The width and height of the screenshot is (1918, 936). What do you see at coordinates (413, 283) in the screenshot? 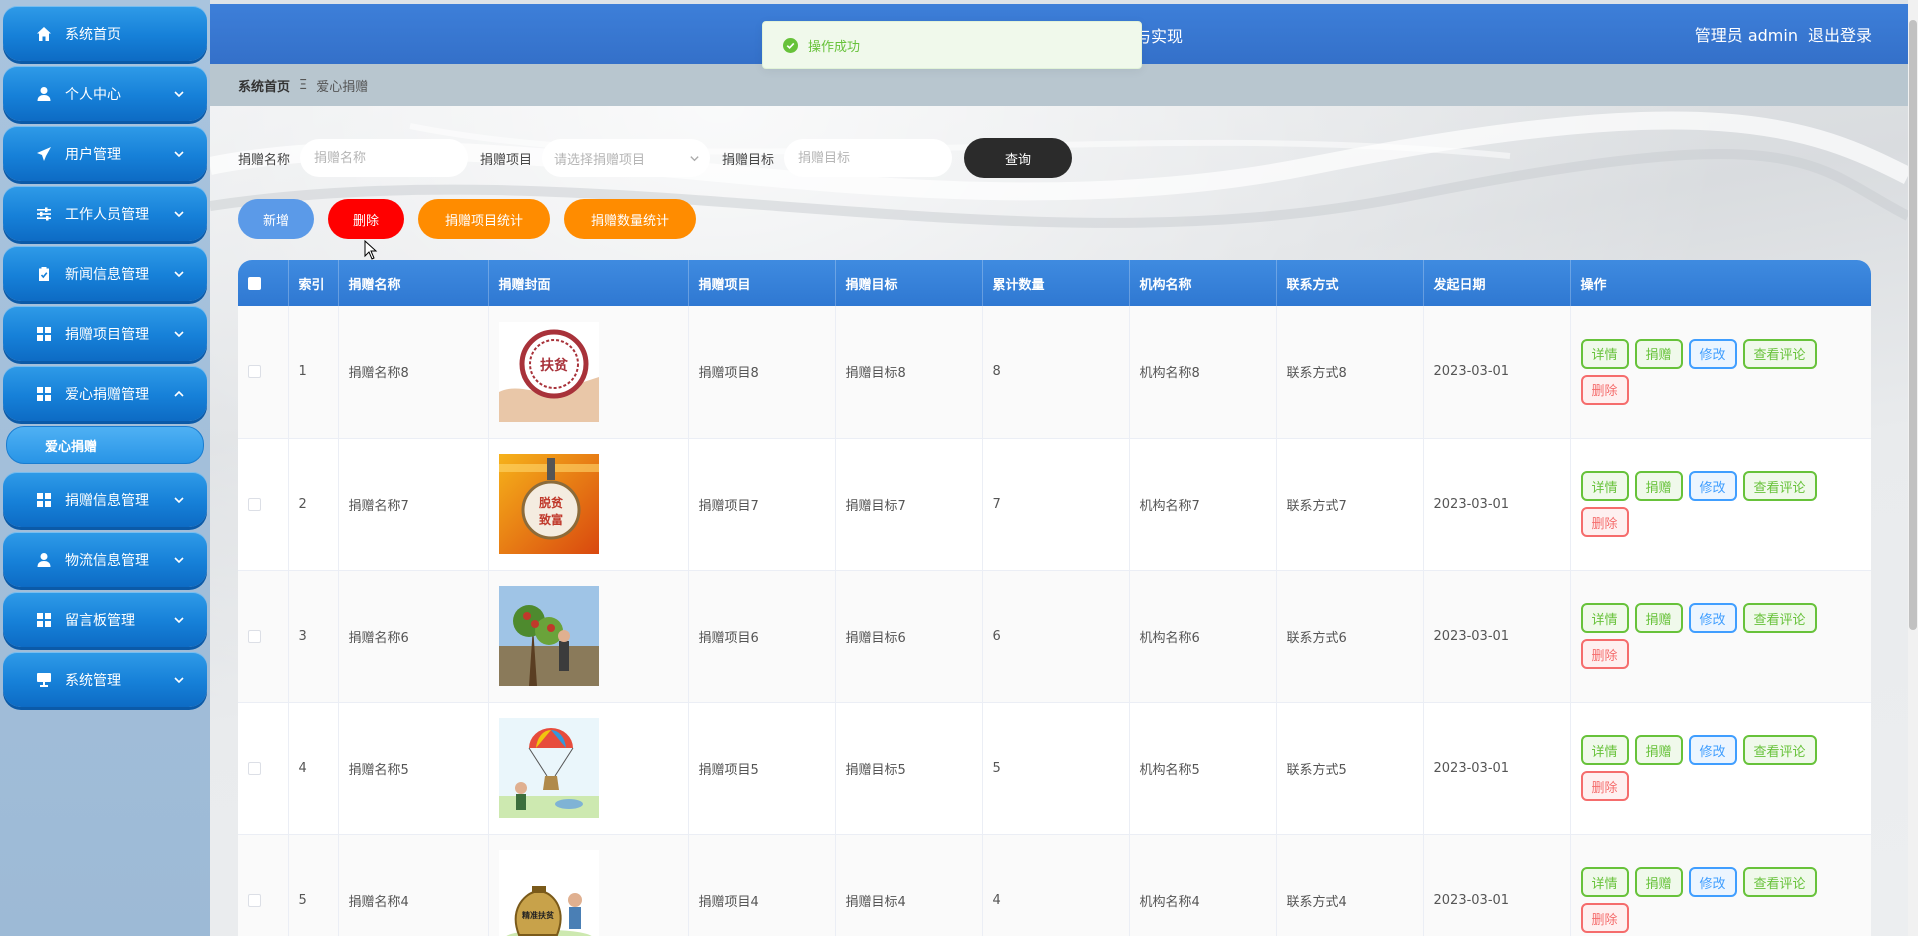
I see `column-header: 捐赠名称` at bounding box center [413, 283].